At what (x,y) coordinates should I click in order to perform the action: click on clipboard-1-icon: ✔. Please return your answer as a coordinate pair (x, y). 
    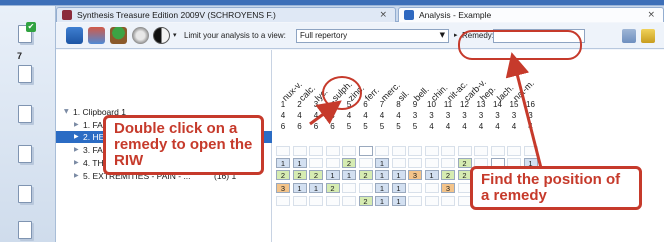
    Looking at the image, I should click on (26, 34).